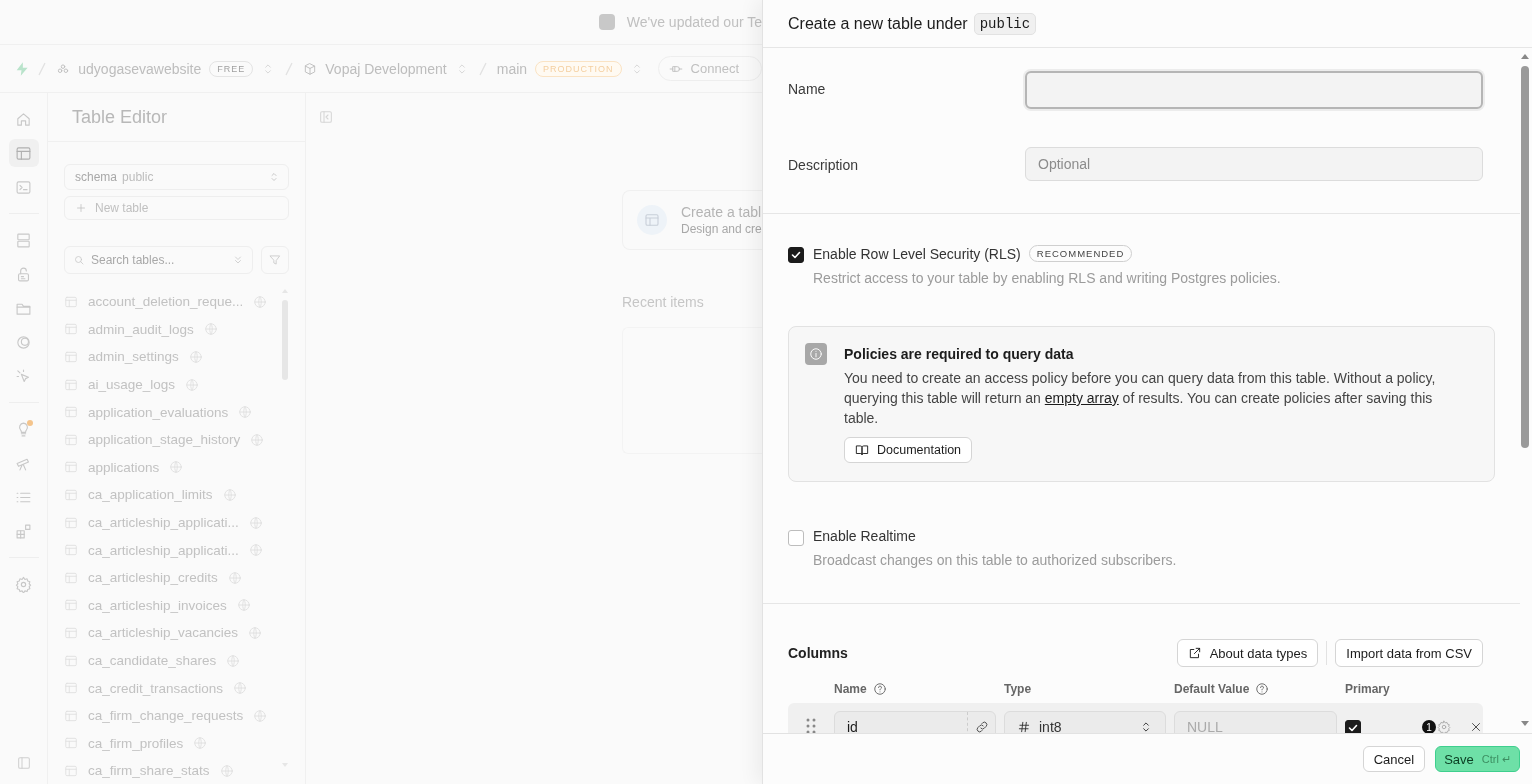  What do you see at coordinates (163, 633) in the screenshot?
I see `table-name: ca_articleship_vacancies` at bounding box center [163, 633].